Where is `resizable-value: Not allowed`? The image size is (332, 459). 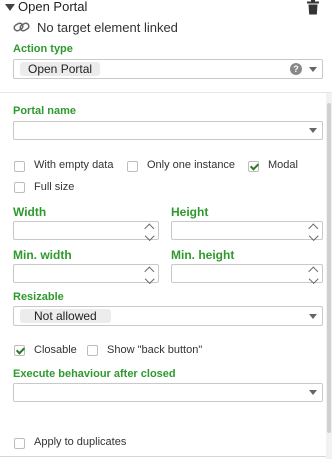 resizable-value: Not allowed is located at coordinates (65, 316).